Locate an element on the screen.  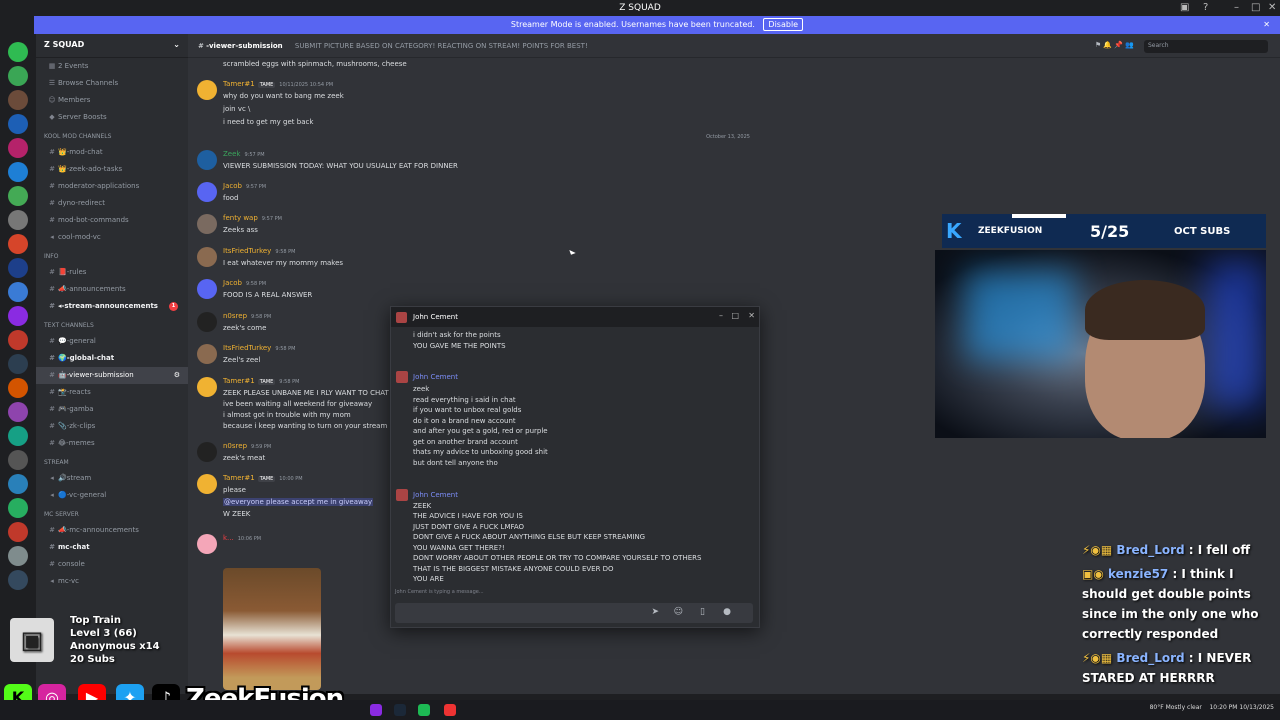
channel-item: # 🌍-global-chat is located at coordinates (112, 358).